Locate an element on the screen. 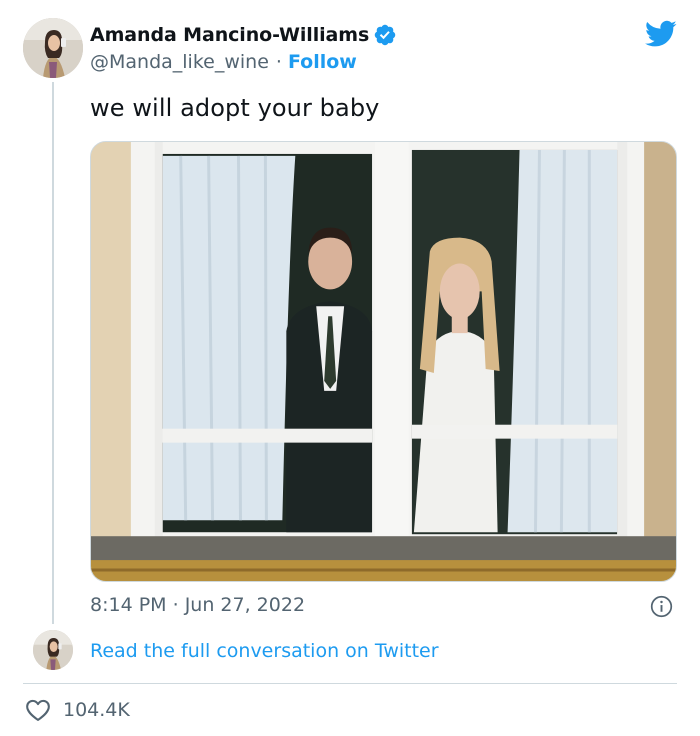  tweet-time: 8:14 PM is located at coordinates (128, 605).